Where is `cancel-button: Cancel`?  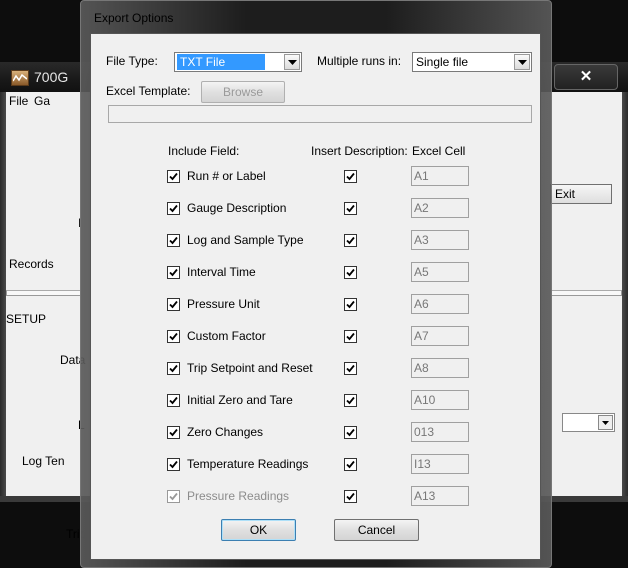
cancel-button: Cancel is located at coordinates (376, 530).